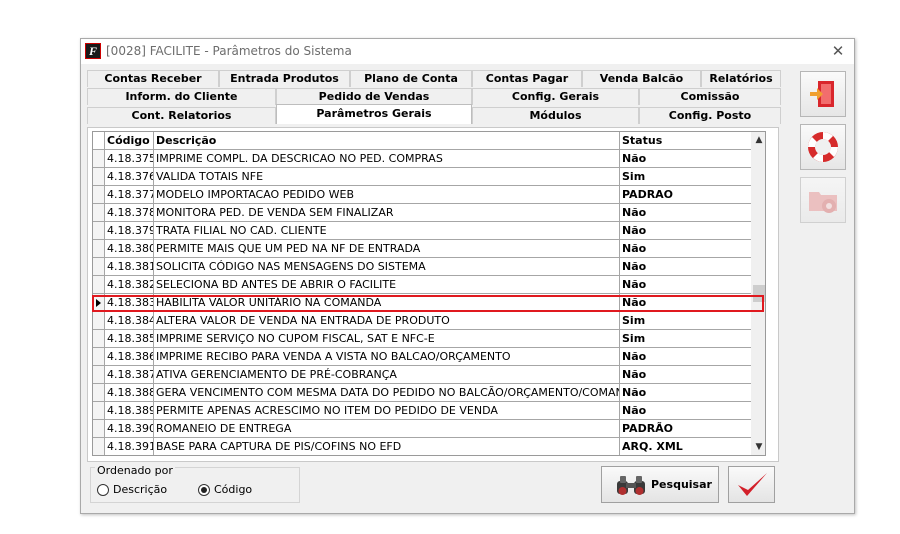  Describe the element at coordinates (129, 231) in the screenshot. I see `cell-codigo: 4.18.379` at that location.